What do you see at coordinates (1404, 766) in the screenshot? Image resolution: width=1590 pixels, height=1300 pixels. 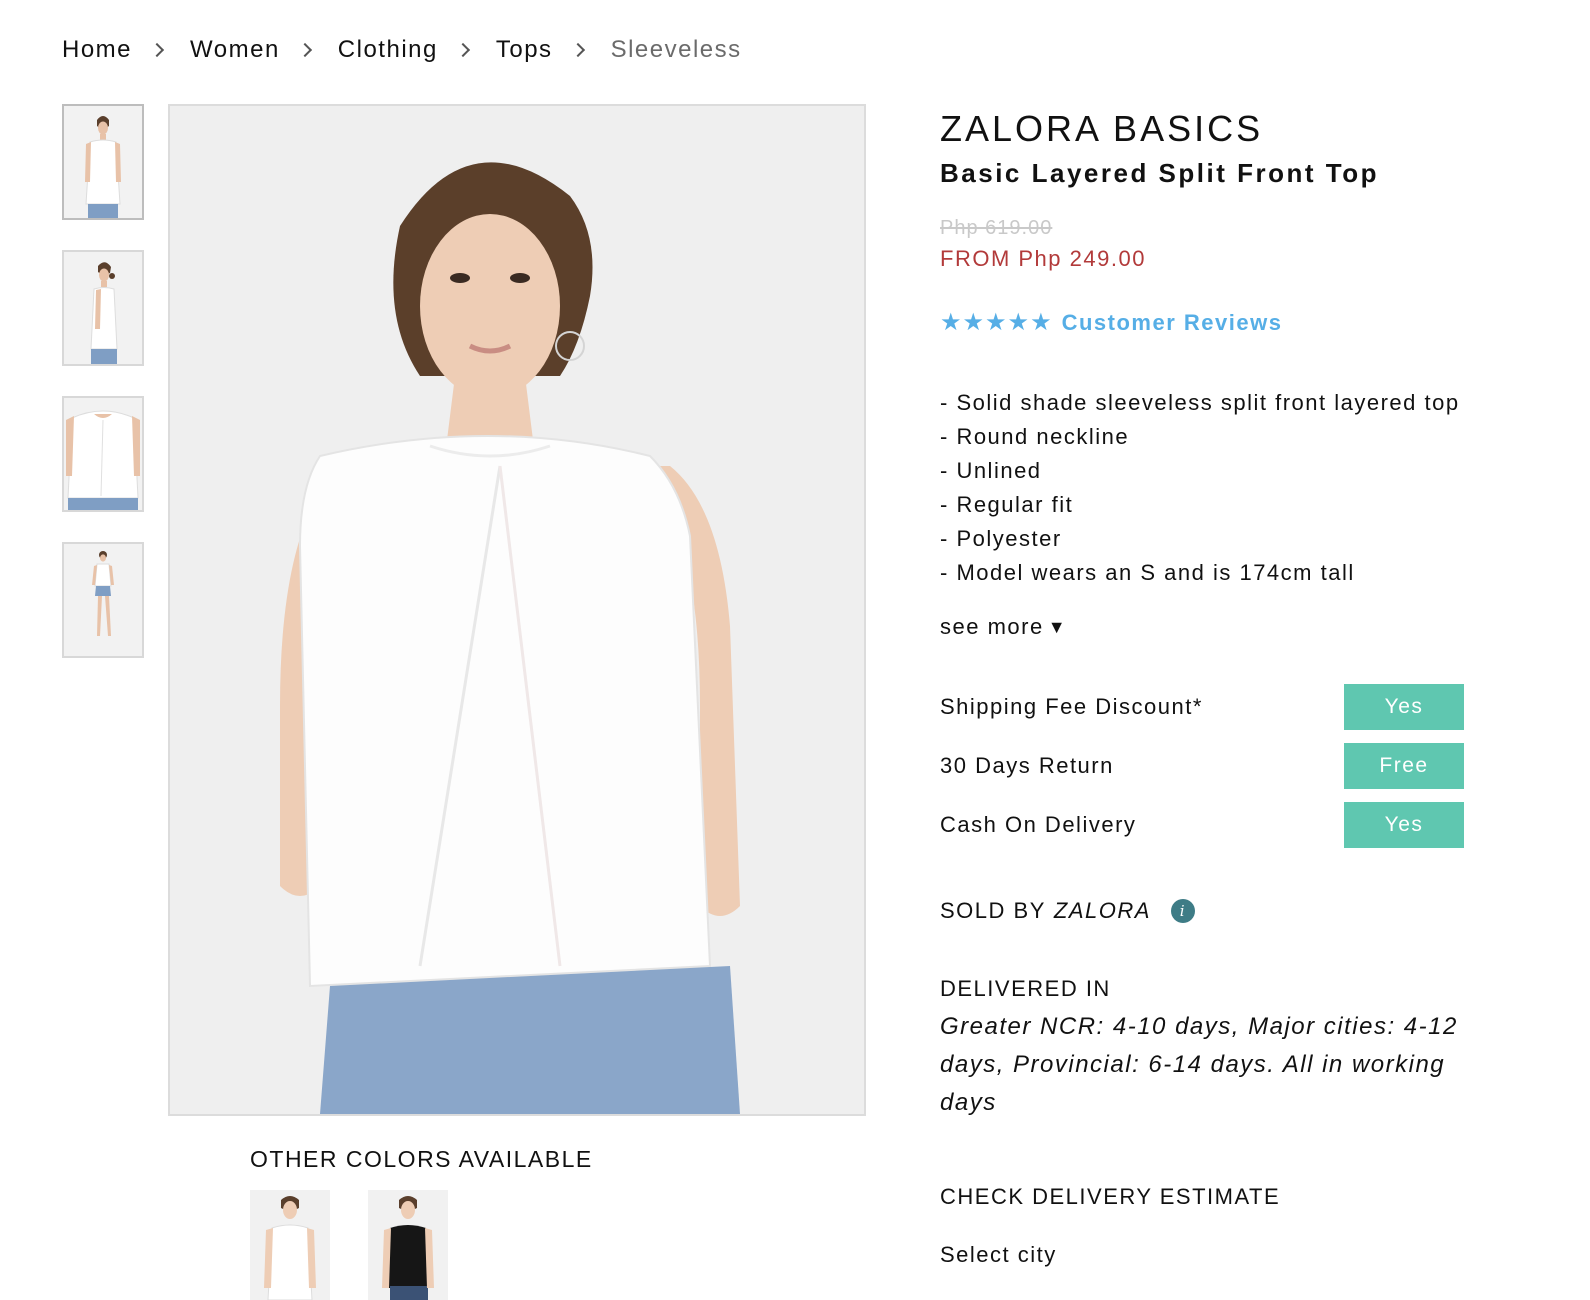 I see `feature-badge: Free` at bounding box center [1404, 766].